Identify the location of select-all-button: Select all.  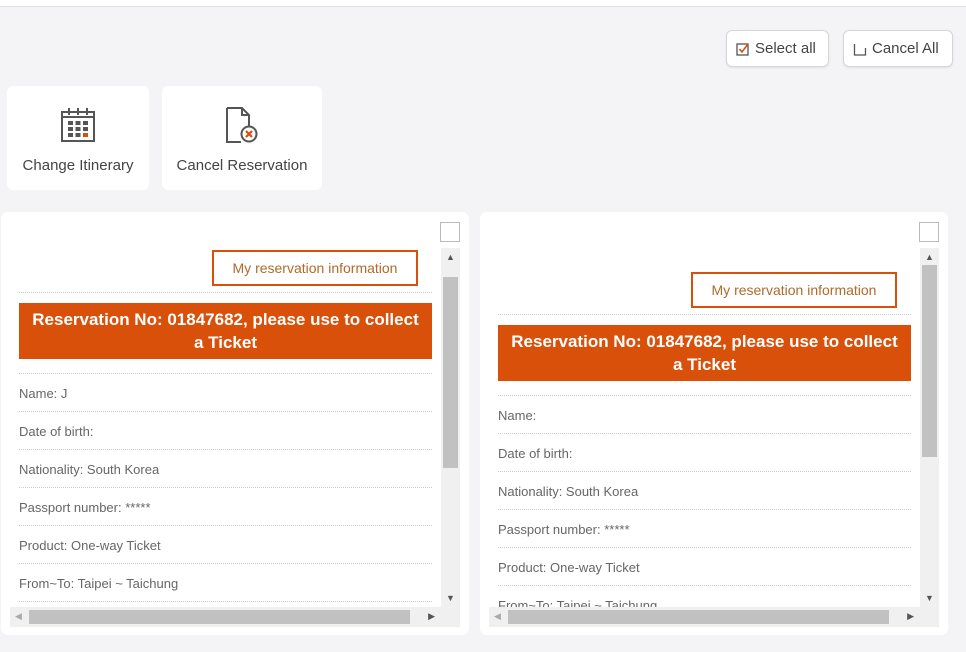
(777, 48).